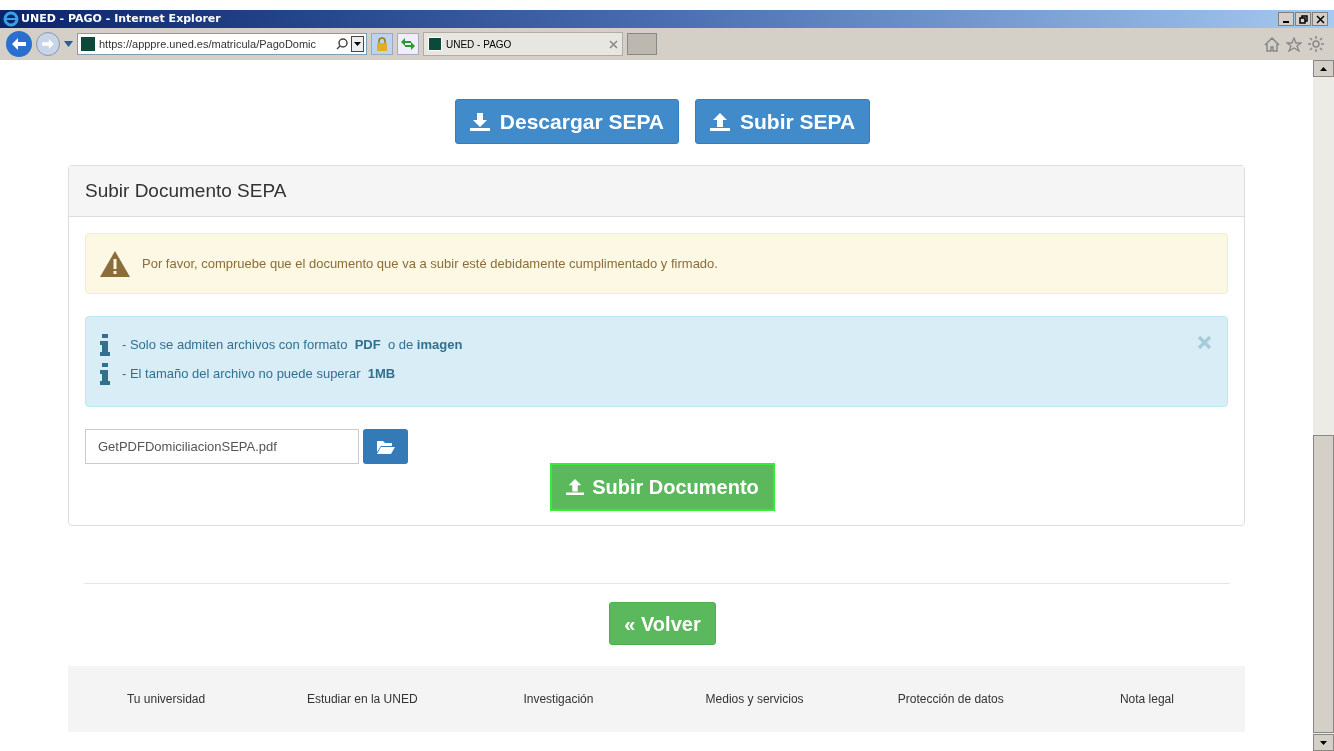 Image resolution: width=1334 pixels, height=751 pixels. I want to click on dropdown-caret-icon, so click(68, 44).